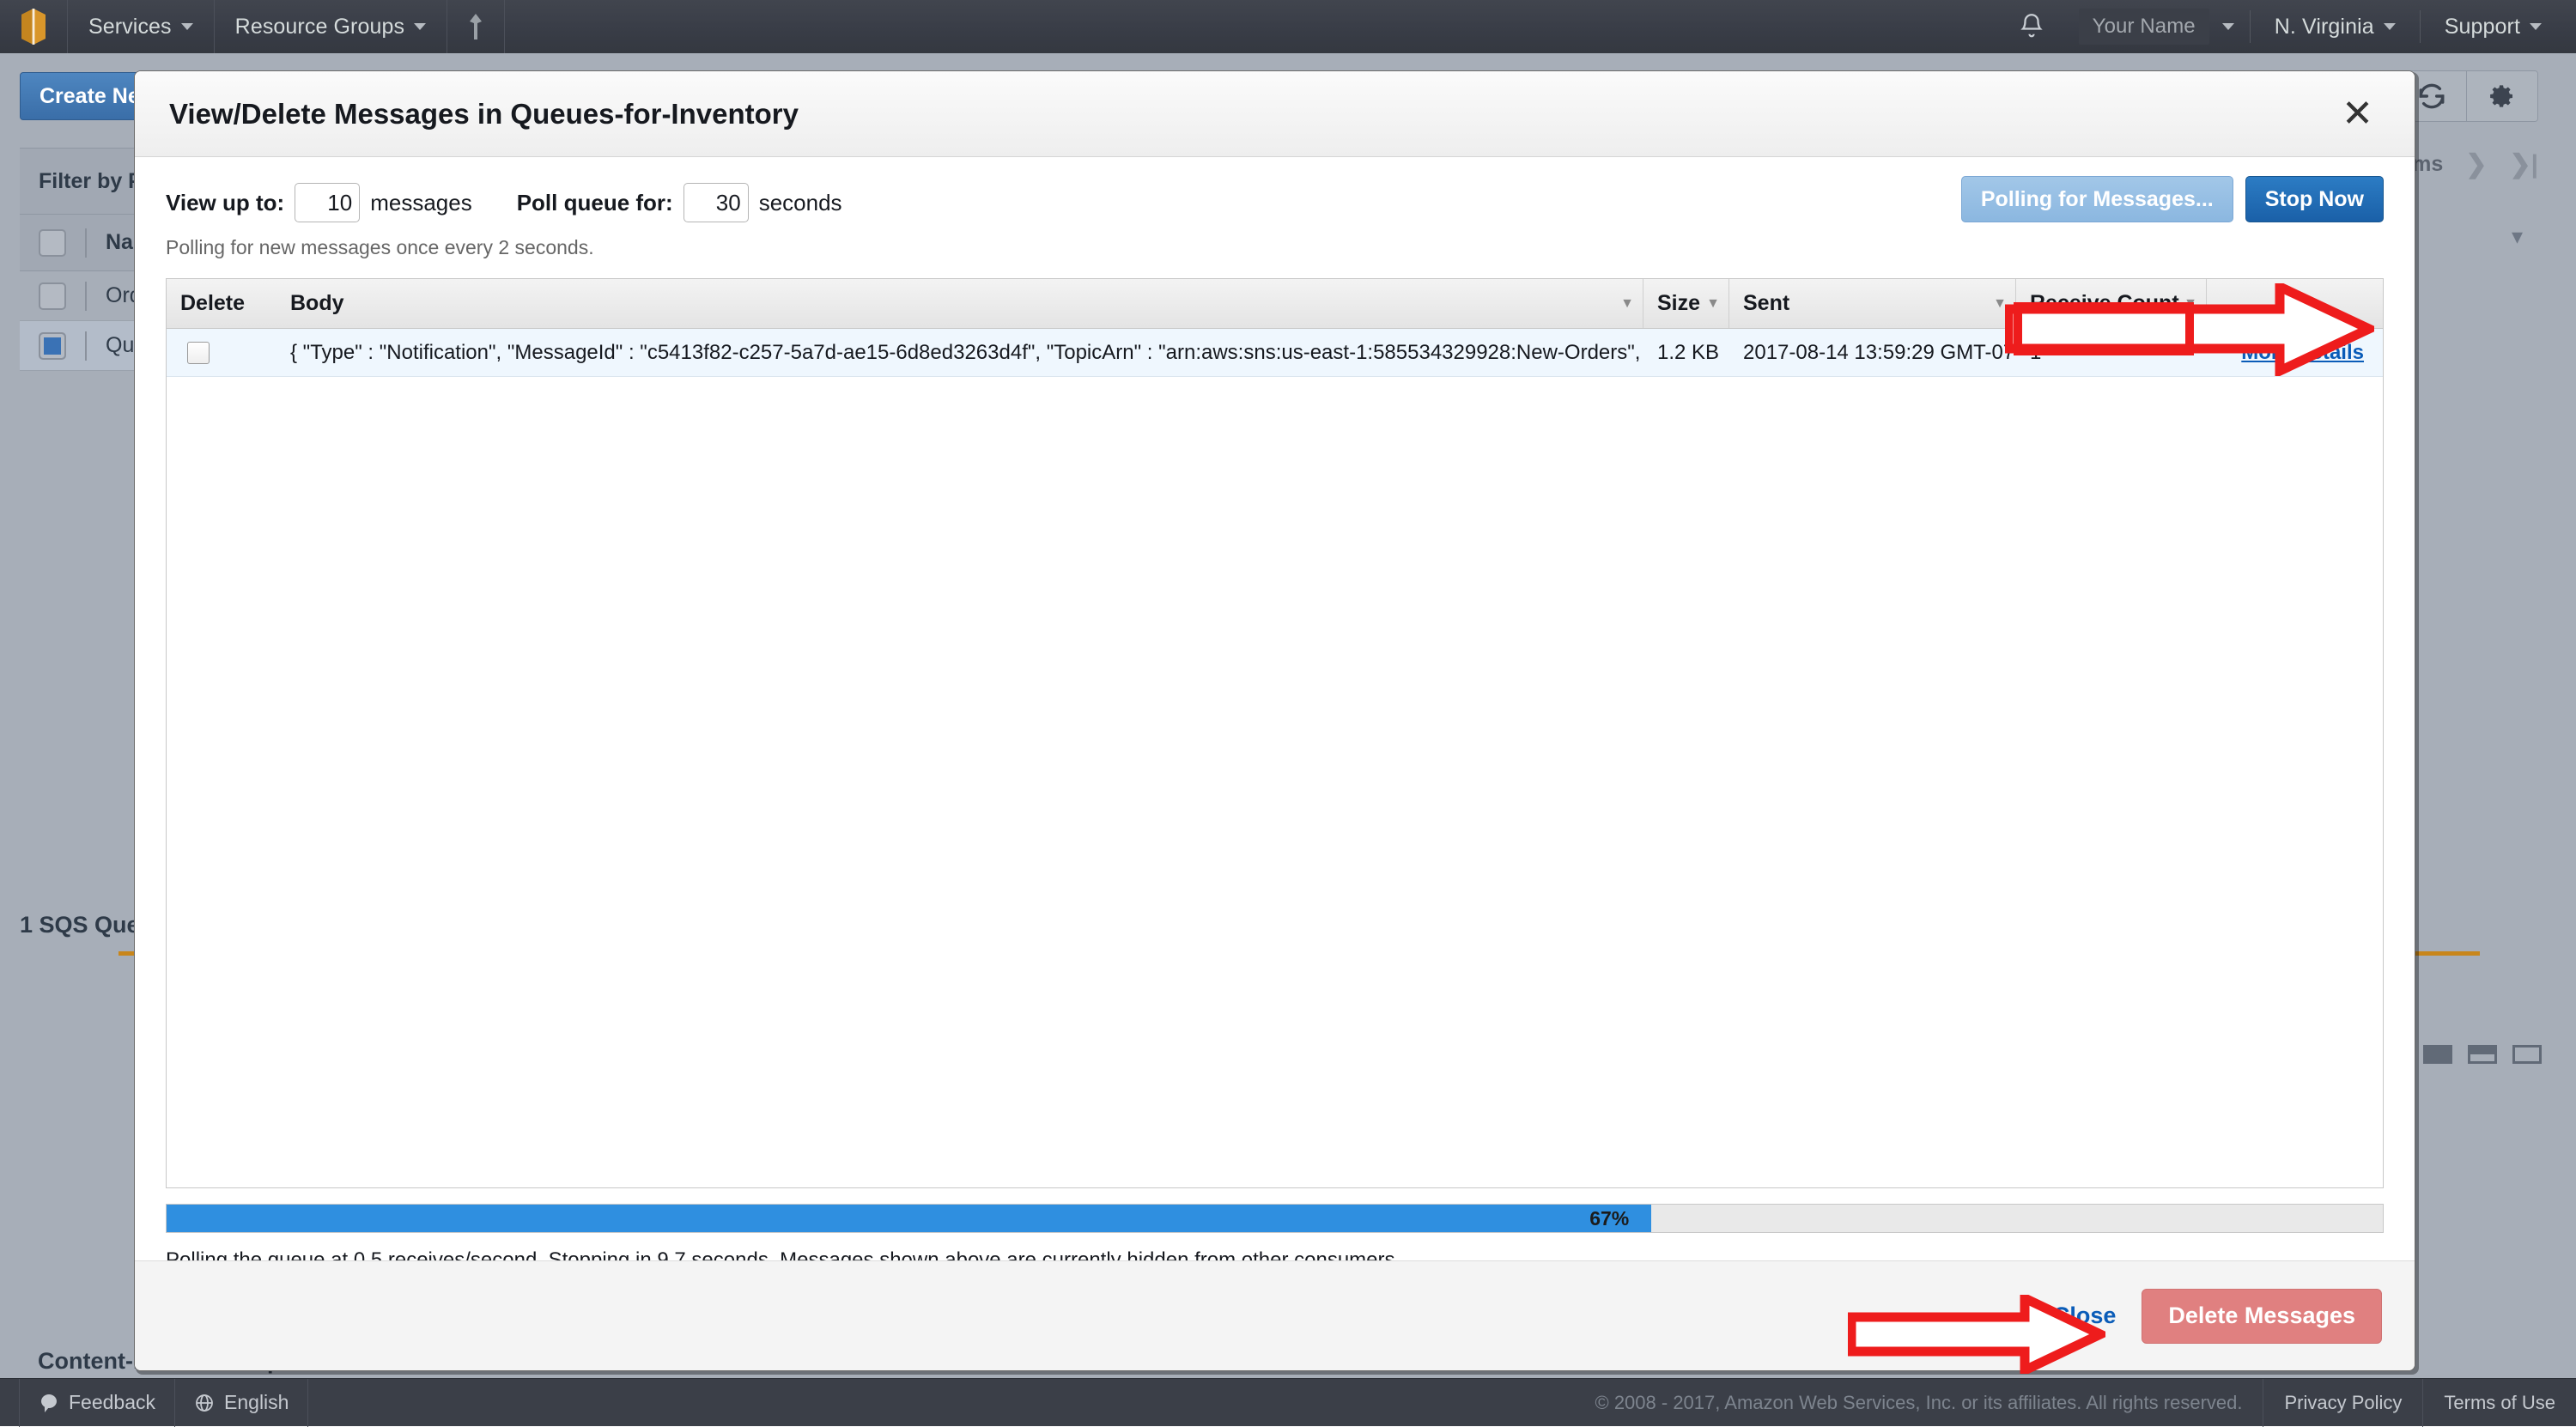  I want to click on pin-icon, so click(475, 26).